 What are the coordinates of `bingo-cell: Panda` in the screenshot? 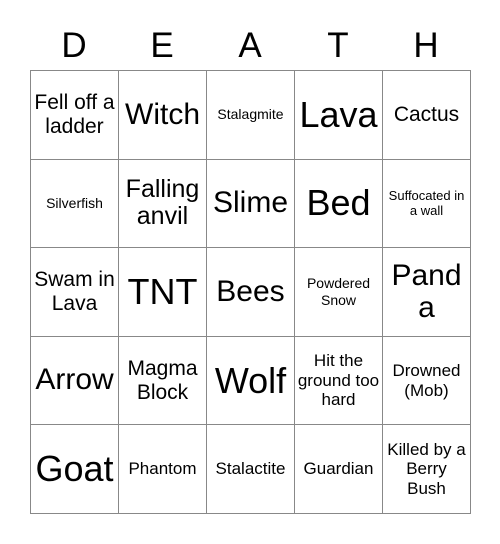 It's located at (427, 292).